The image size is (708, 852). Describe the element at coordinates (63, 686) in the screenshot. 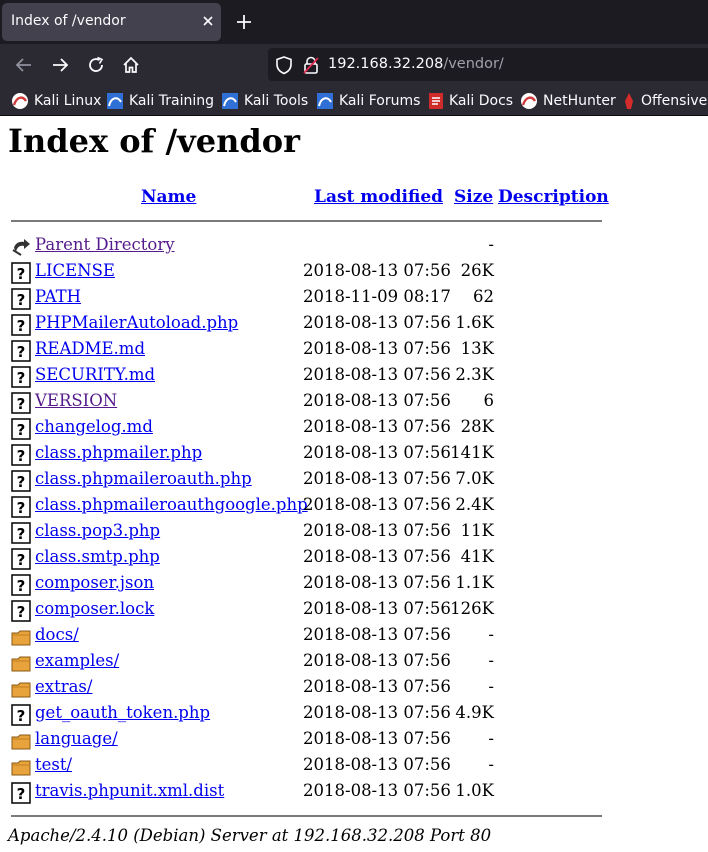

I see `entry-link: extras/` at that location.